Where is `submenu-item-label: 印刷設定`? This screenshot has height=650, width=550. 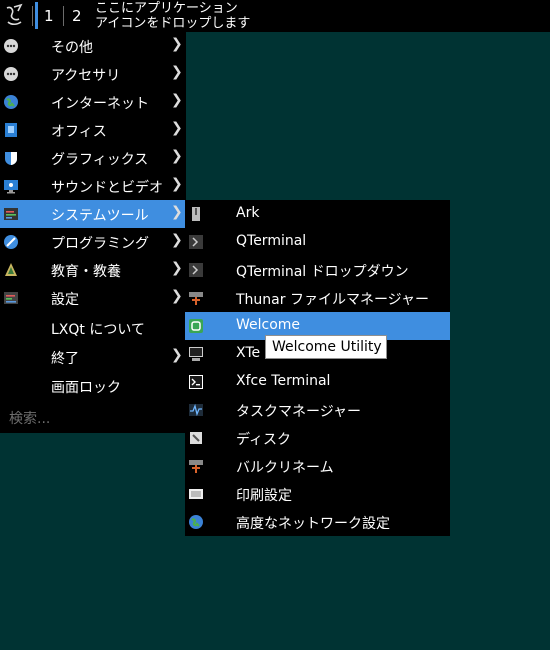
submenu-item-label: 印刷設定 is located at coordinates (264, 496).